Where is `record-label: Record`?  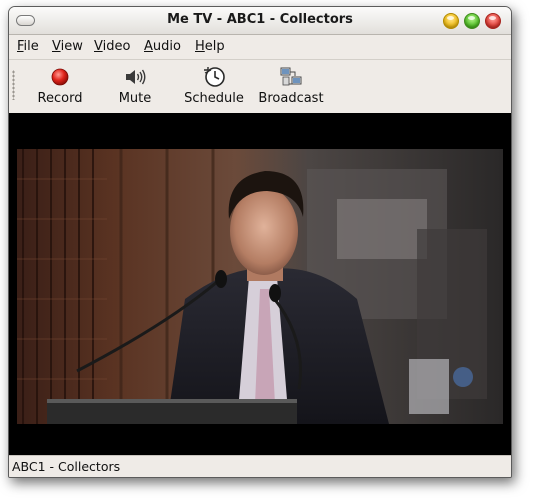
record-label: Record is located at coordinates (60, 98).